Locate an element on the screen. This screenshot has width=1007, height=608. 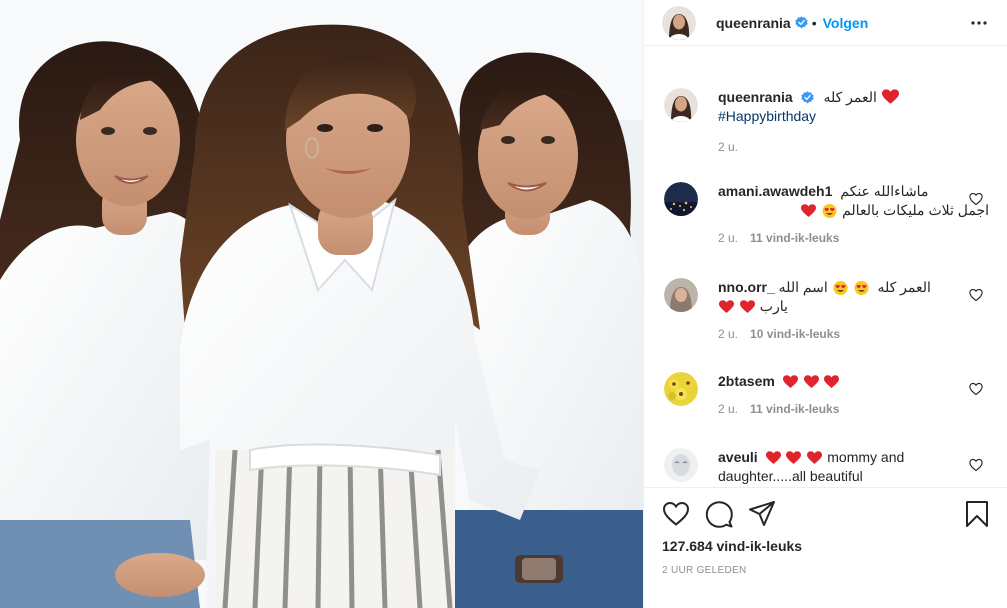
sunflower-avatar is located at coordinates (681, 389).